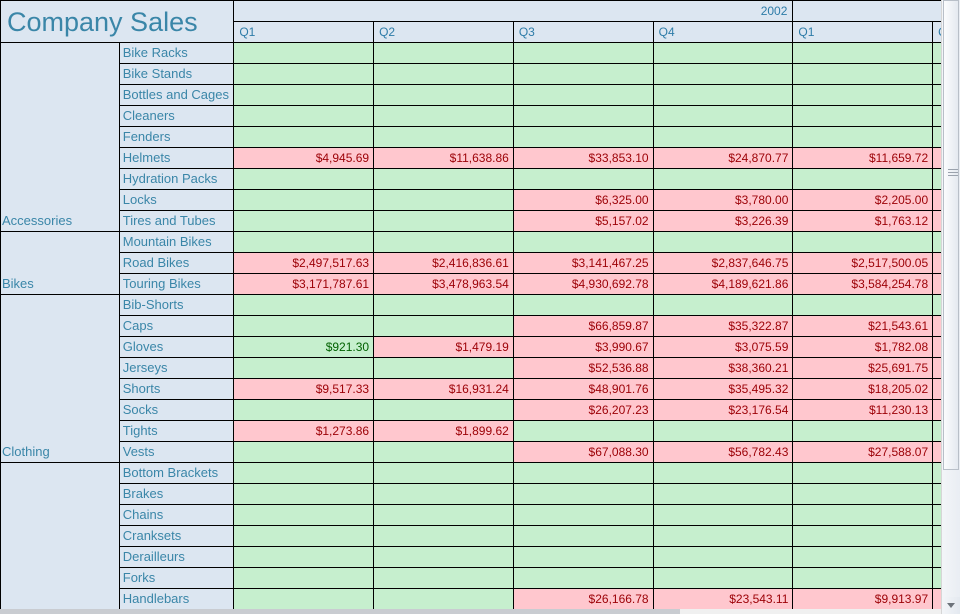 This screenshot has height=614, width=960. What do you see at coordinates (723, 158) in the screenshot?
I see `data-cell: $24,870.77` at bounding box center [723, 158].